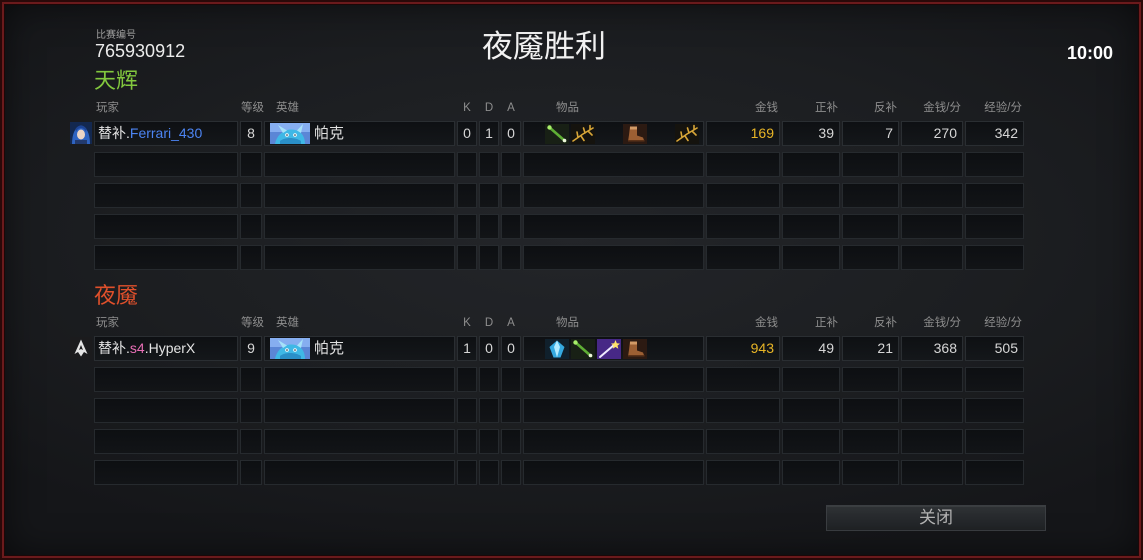  What do you see at coordinates (166, 133) in the screenshot?
I see `player-name: 替补.Ferrari_430` at bounding box center [166, 133].